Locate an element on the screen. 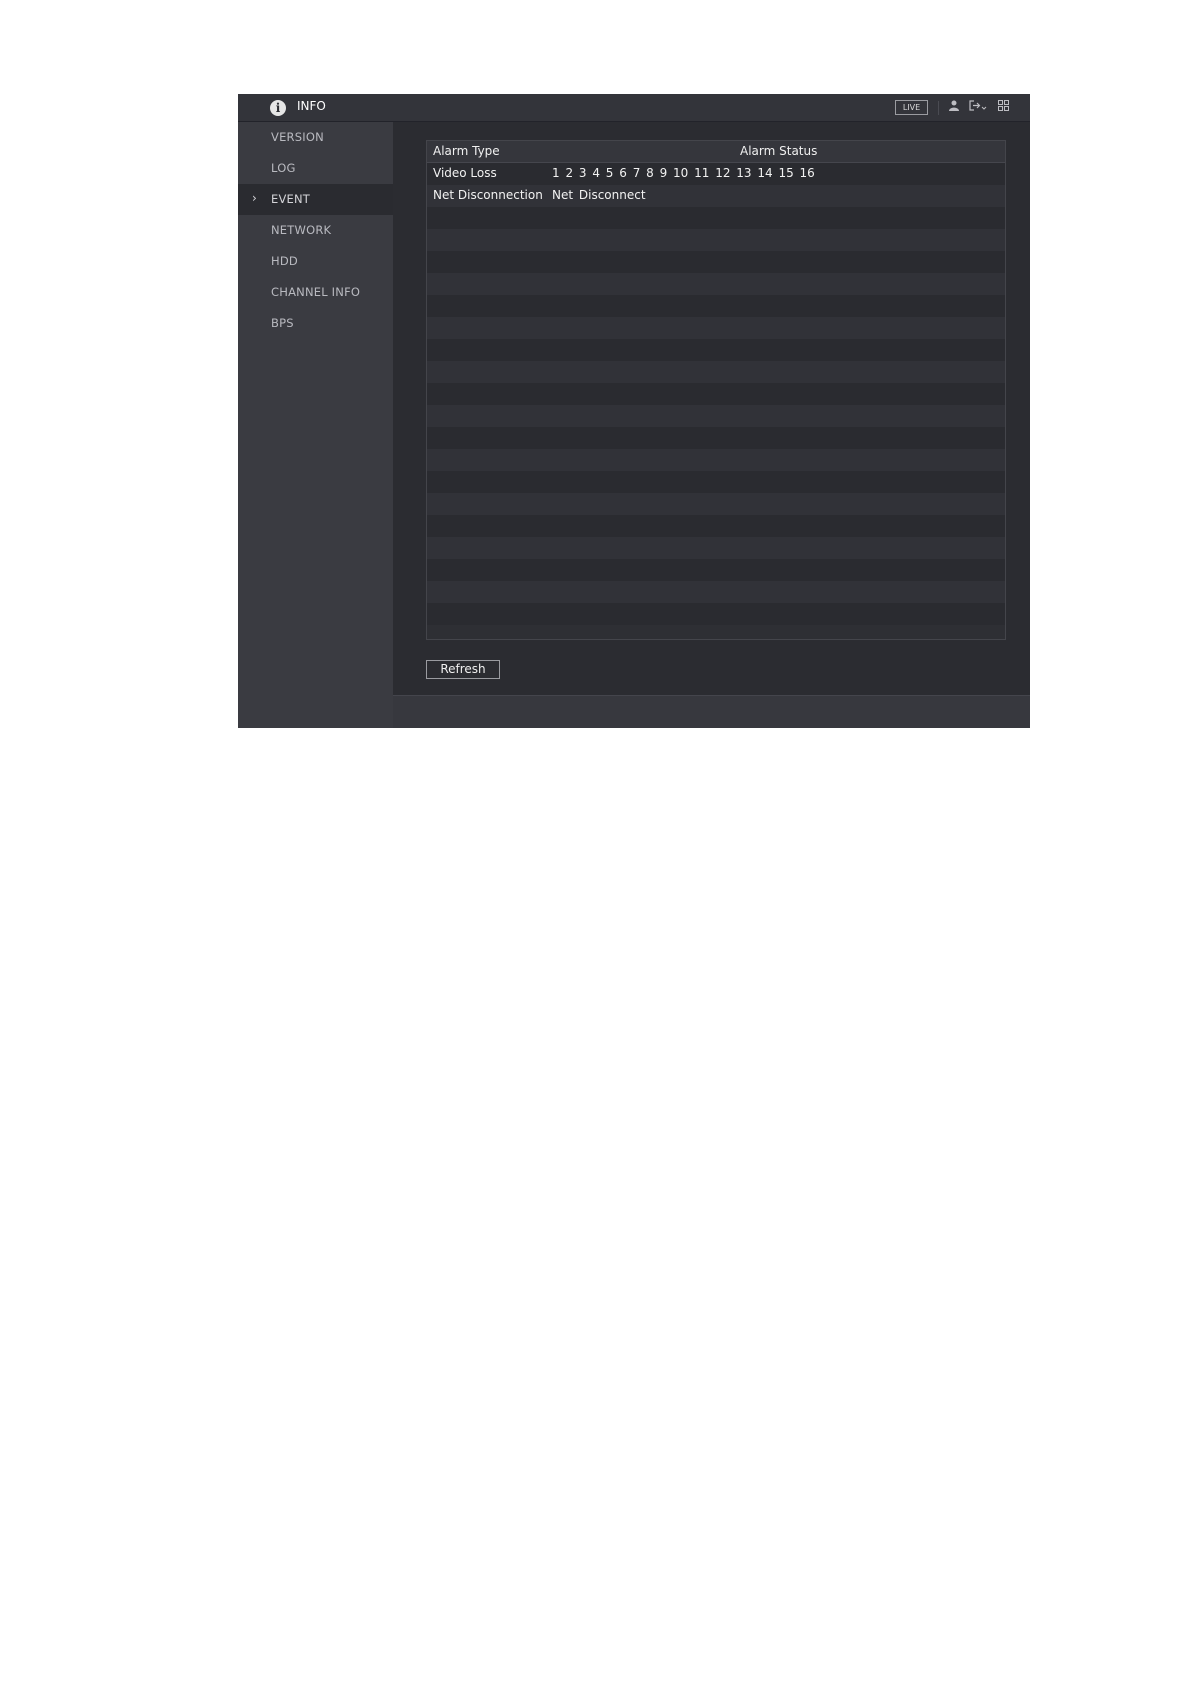 The height and width of the screenshot is (1684, 1191). sidebar-item-channel-info: CHANNEL INFO is located at coordinates (315, 292).